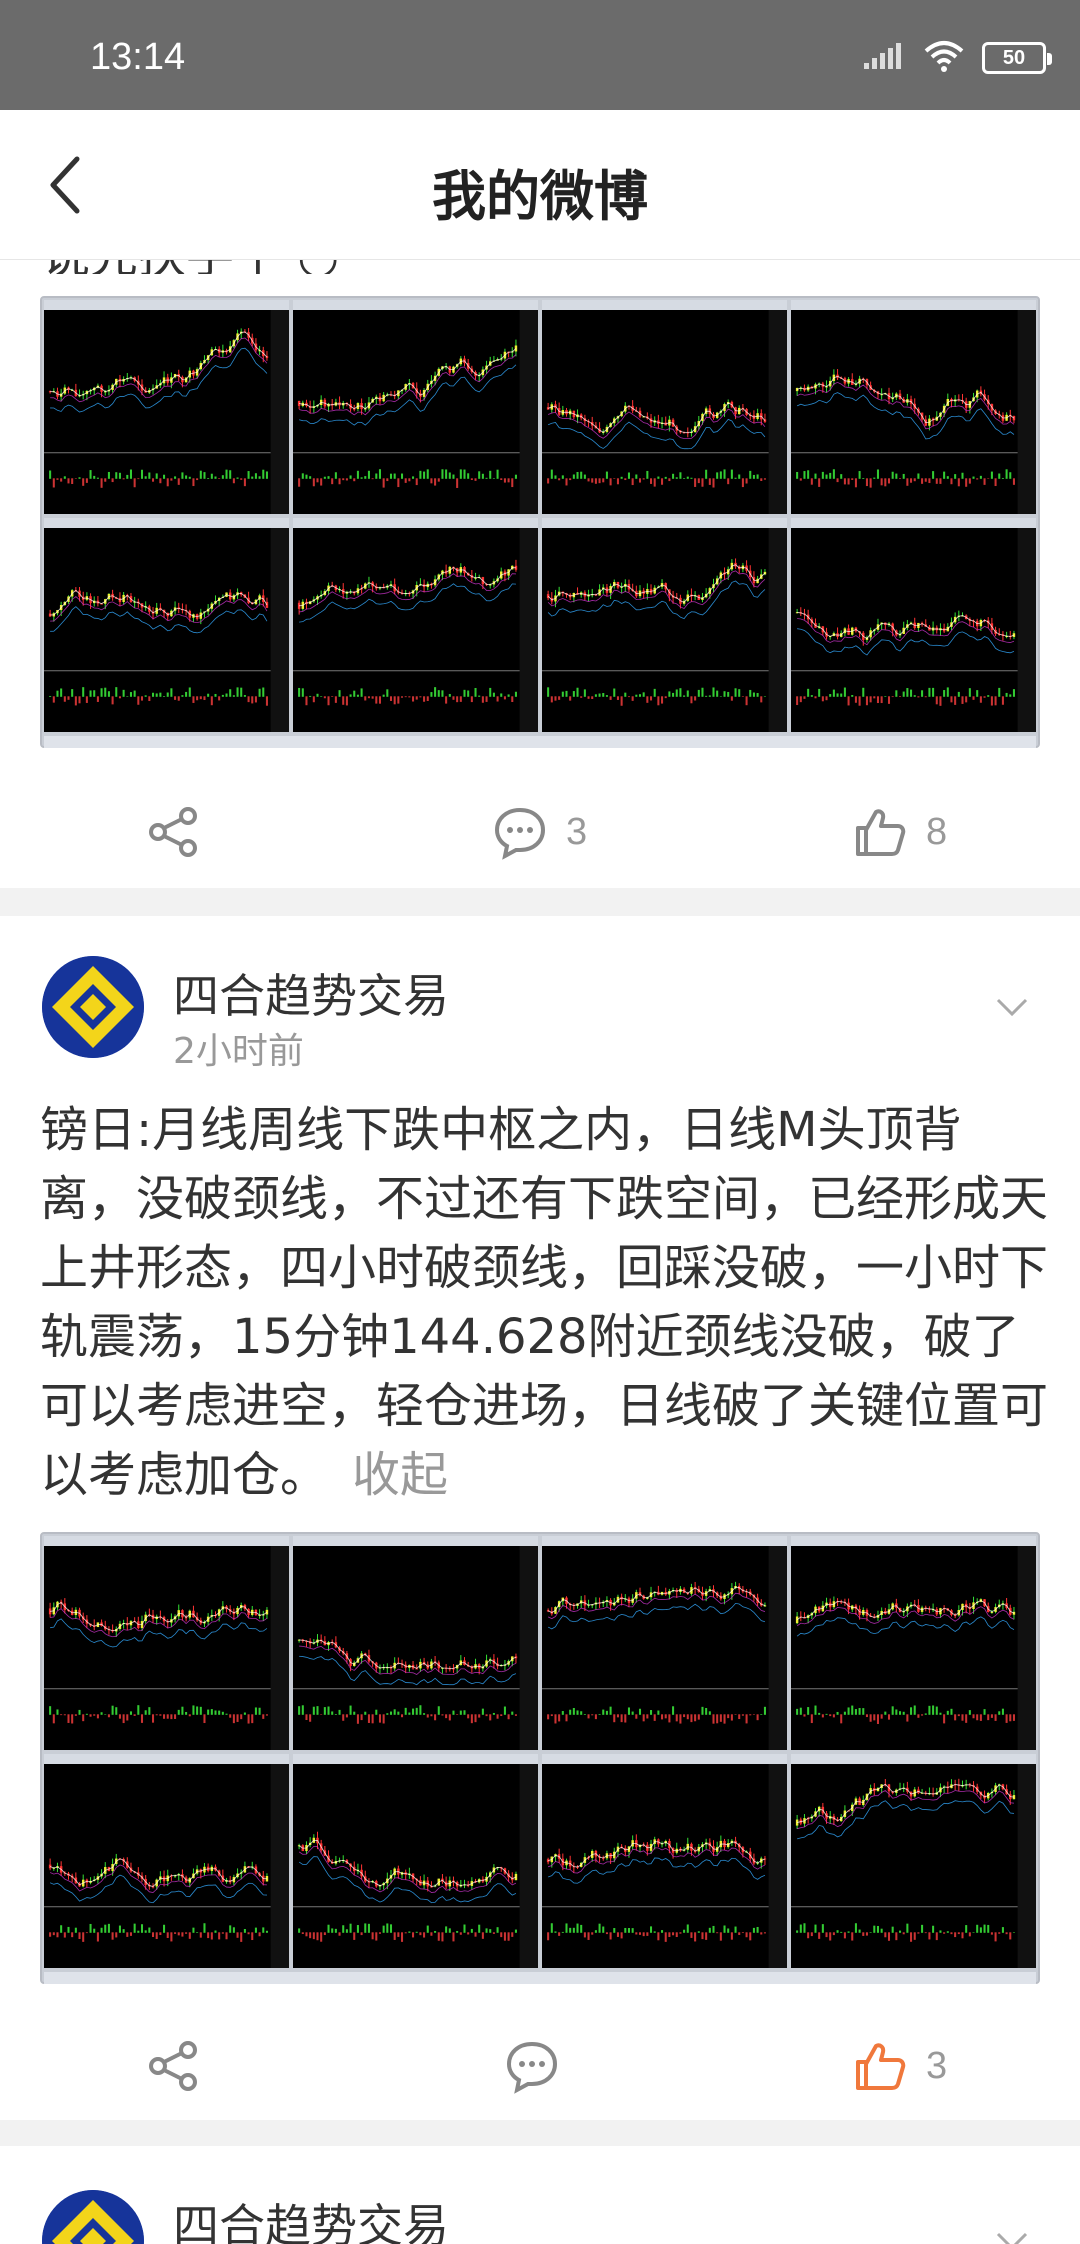  I want to click on app-header: 我的微博, so click(540, 185).